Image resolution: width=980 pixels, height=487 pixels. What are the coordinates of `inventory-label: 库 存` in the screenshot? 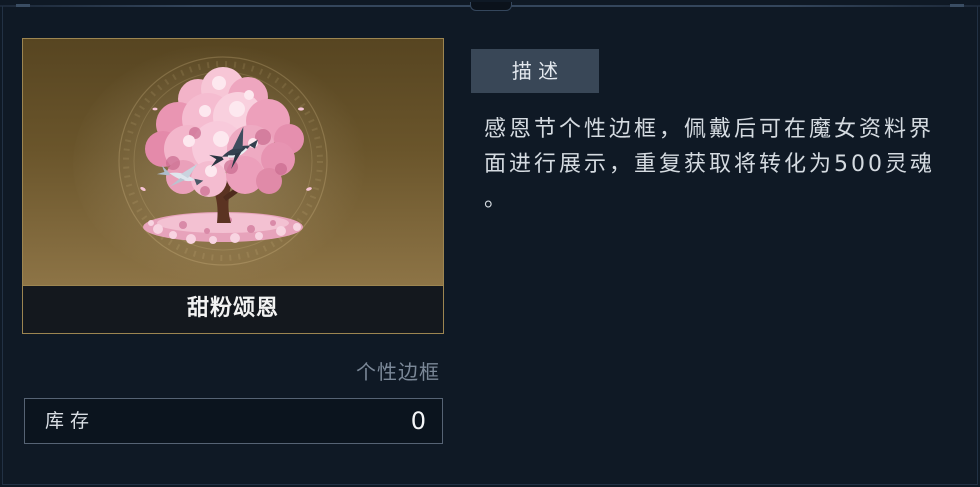 It's located at (67, 421).